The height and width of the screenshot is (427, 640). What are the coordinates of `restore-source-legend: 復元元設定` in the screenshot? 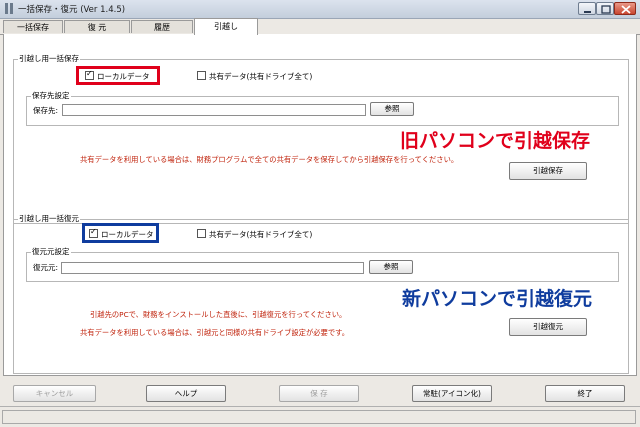 It's located at (51, 251).